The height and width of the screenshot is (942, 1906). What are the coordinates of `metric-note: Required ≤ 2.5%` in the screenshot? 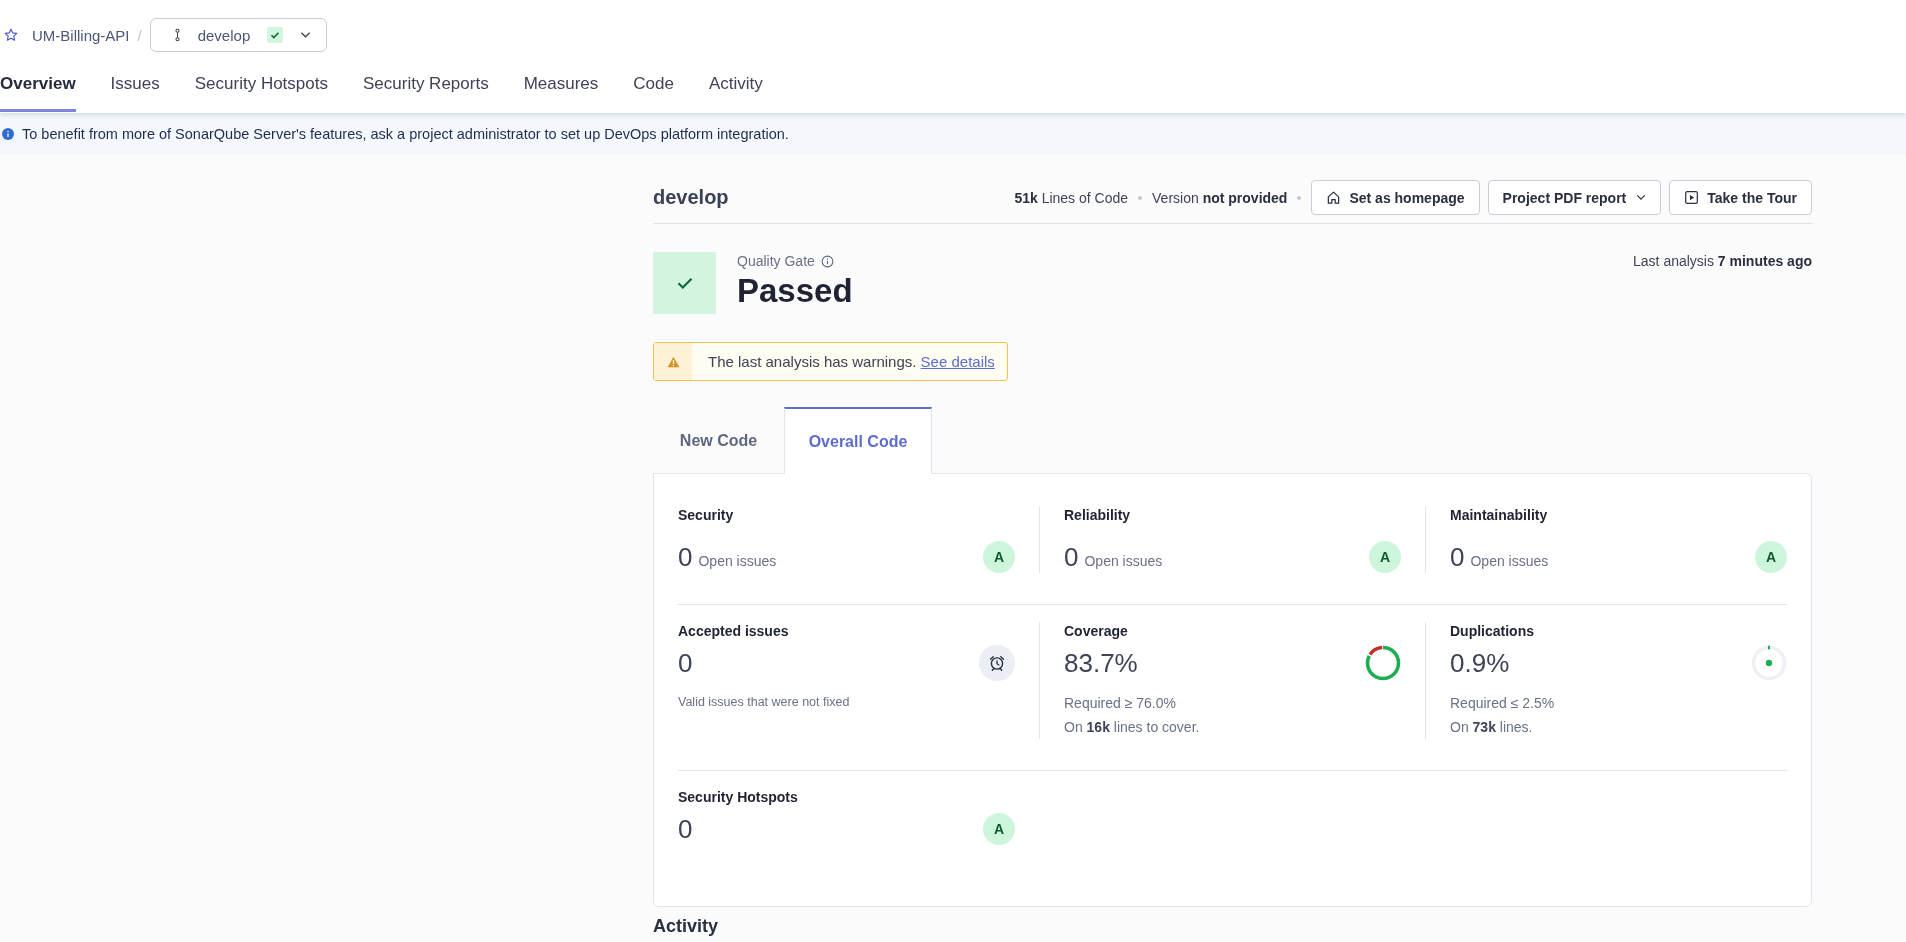 It's located at (1503, 703).